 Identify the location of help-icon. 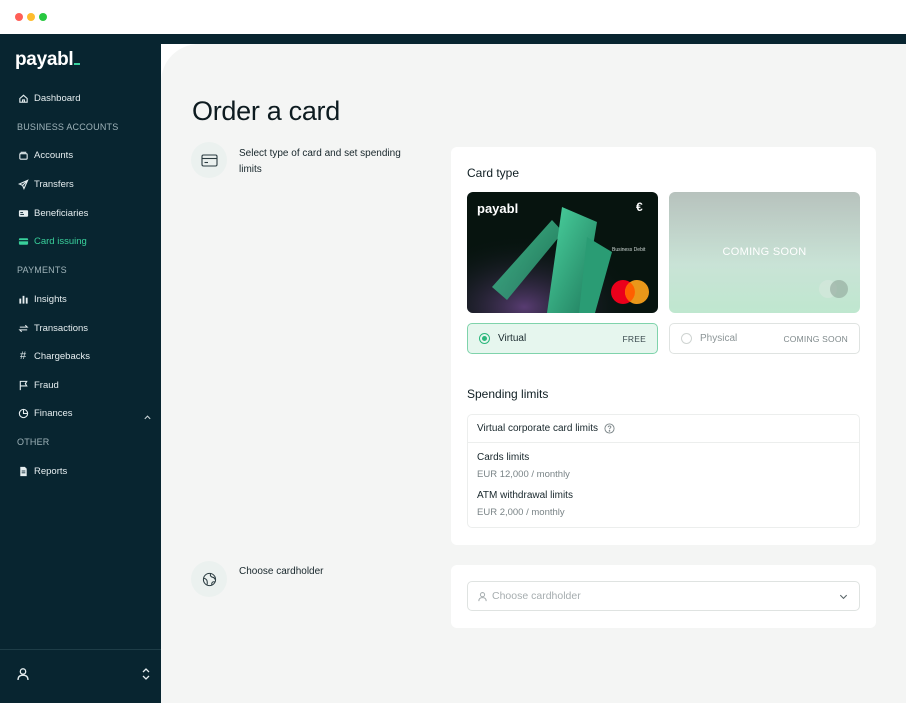
(609, 428).